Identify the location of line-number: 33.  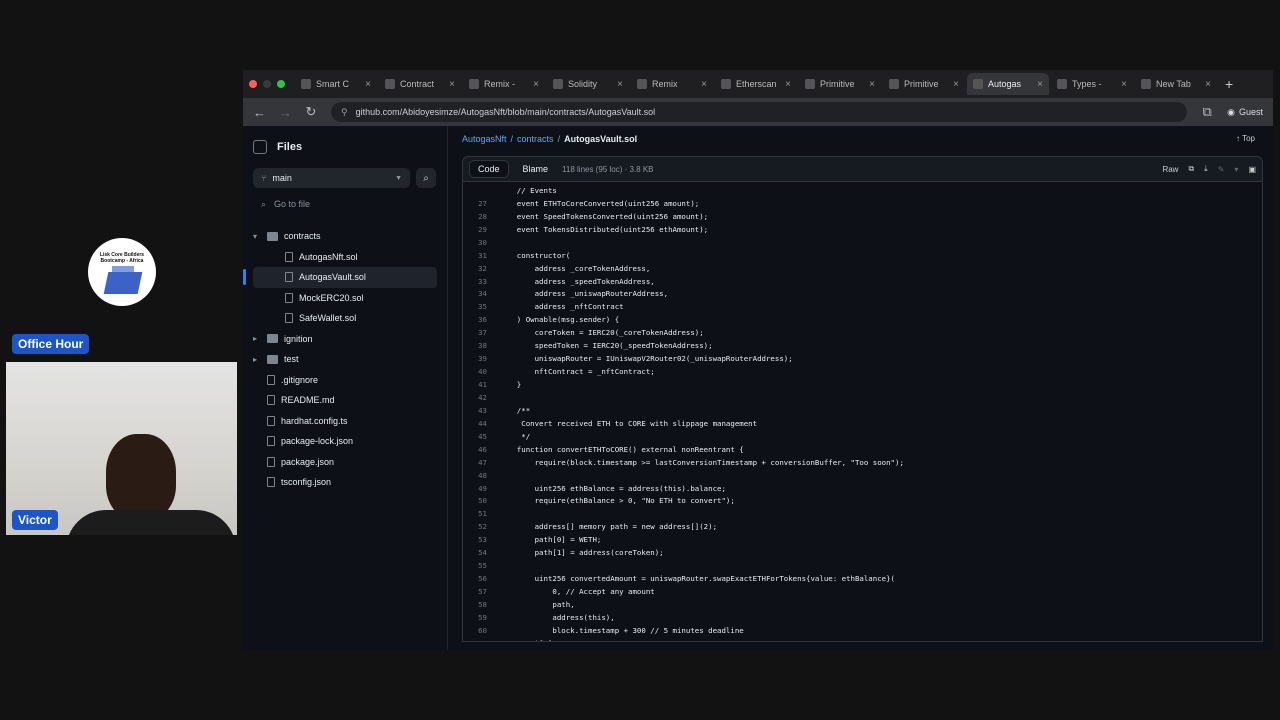
(481, 281).